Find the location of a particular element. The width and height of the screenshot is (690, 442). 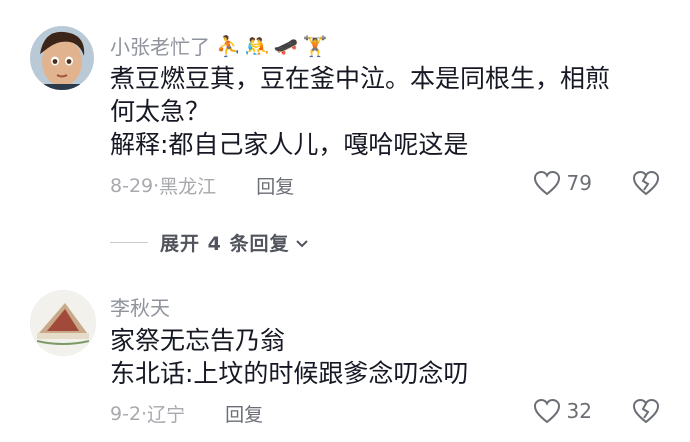

expand-replies-label: 展开 4 条回复 is located at coordinates (225, 244).